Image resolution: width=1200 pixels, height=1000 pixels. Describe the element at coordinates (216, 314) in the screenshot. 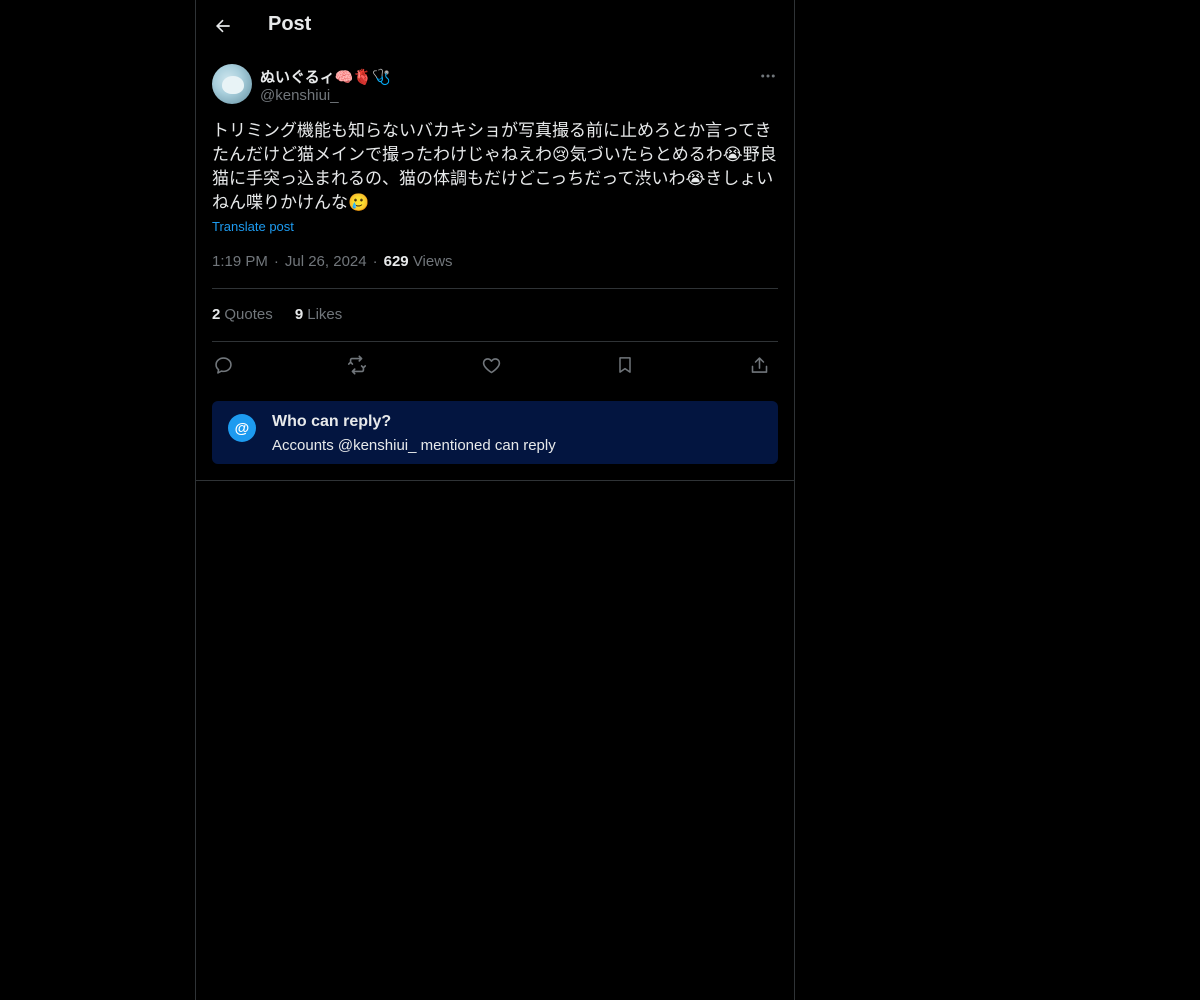

I see `quotes-count: 2` at that location.